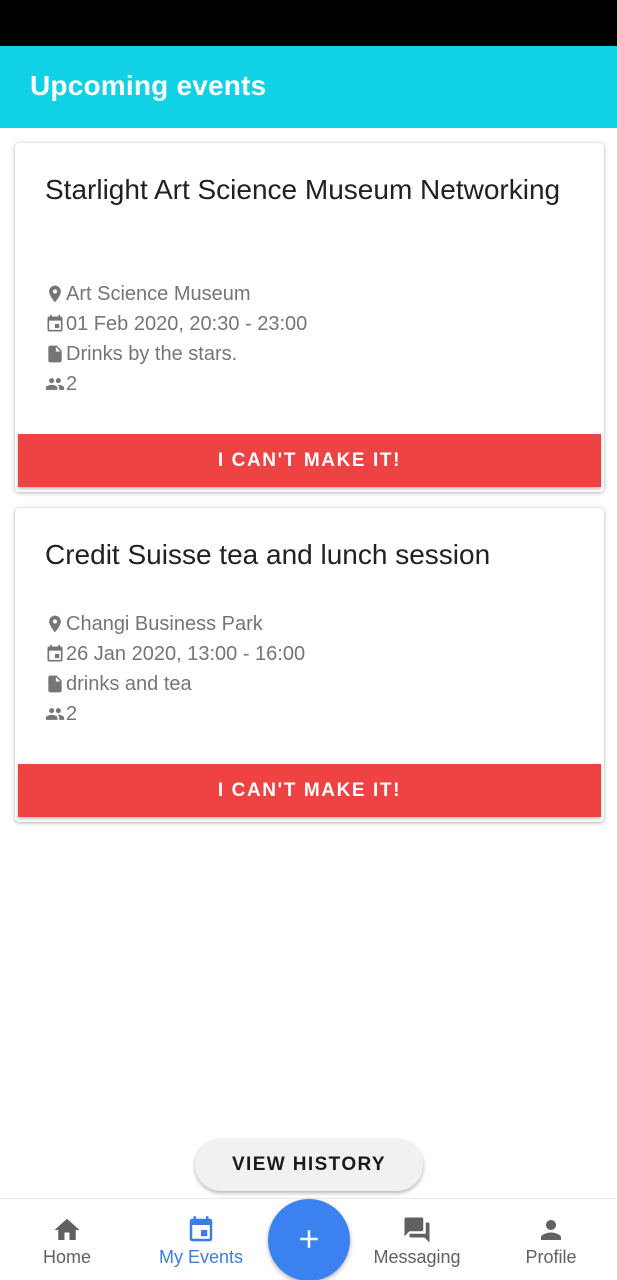 This screenshot has height=1280, width=617. I want to click on page-title: Upcoming events, so click(148, 85).